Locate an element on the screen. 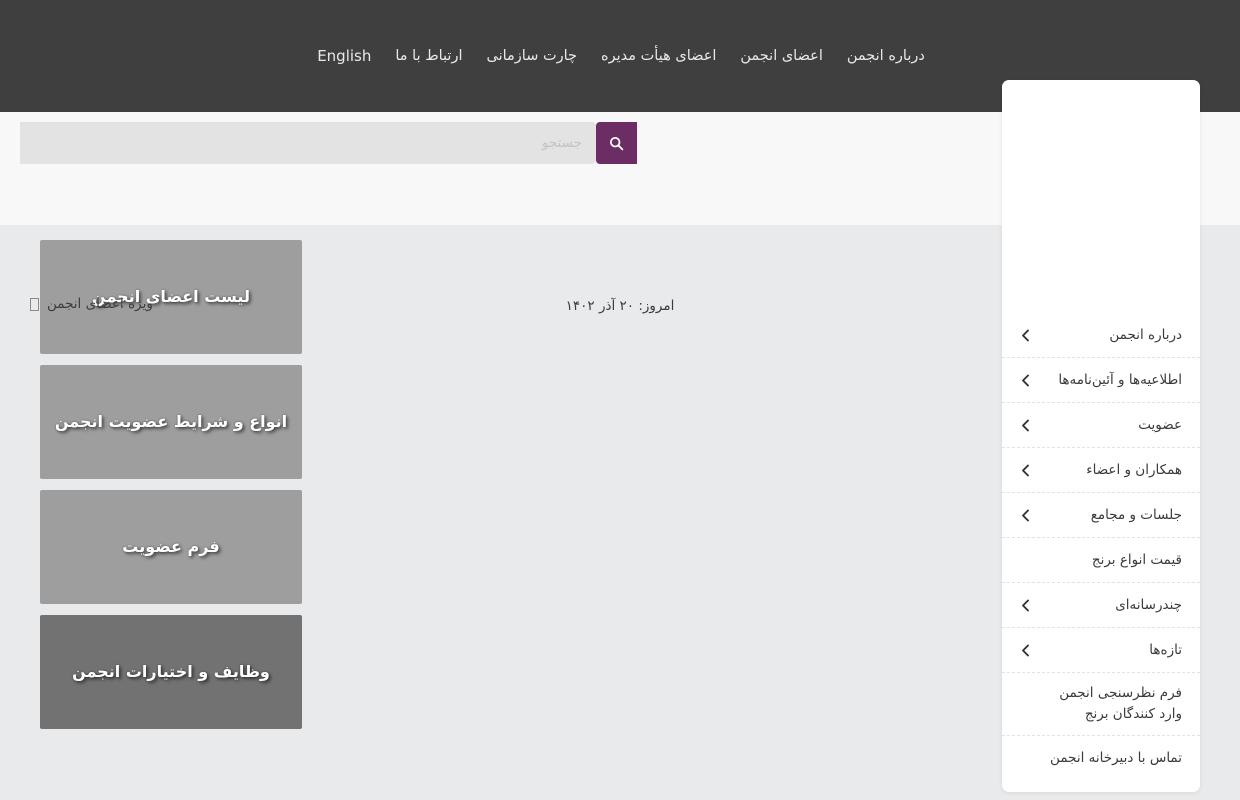 The image size is (1240, 800). sidebar-item-5: قیمت انواع برنج is located at coordinates (1101, 560).